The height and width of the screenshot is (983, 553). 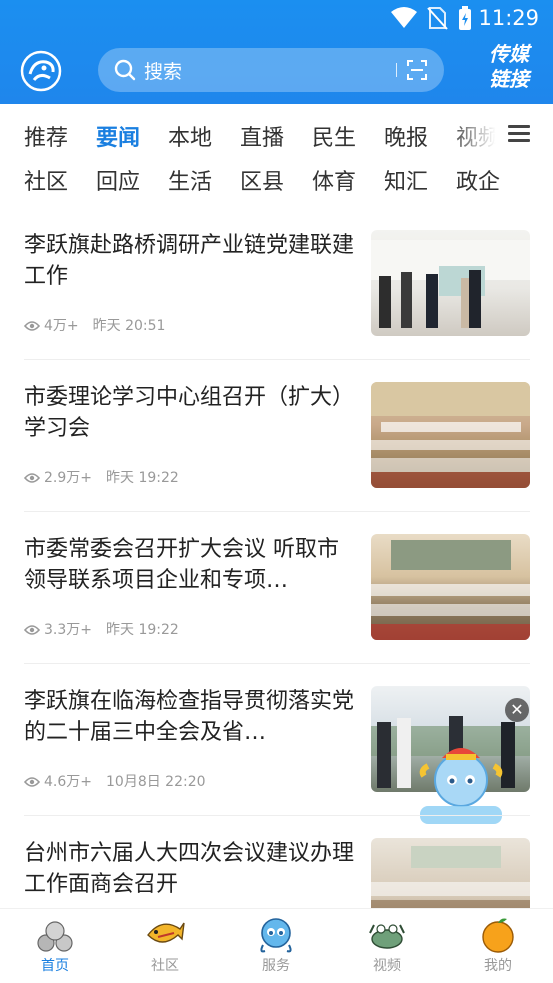 I want to click on tab-profile: 我的, so click(x=498, y=946).